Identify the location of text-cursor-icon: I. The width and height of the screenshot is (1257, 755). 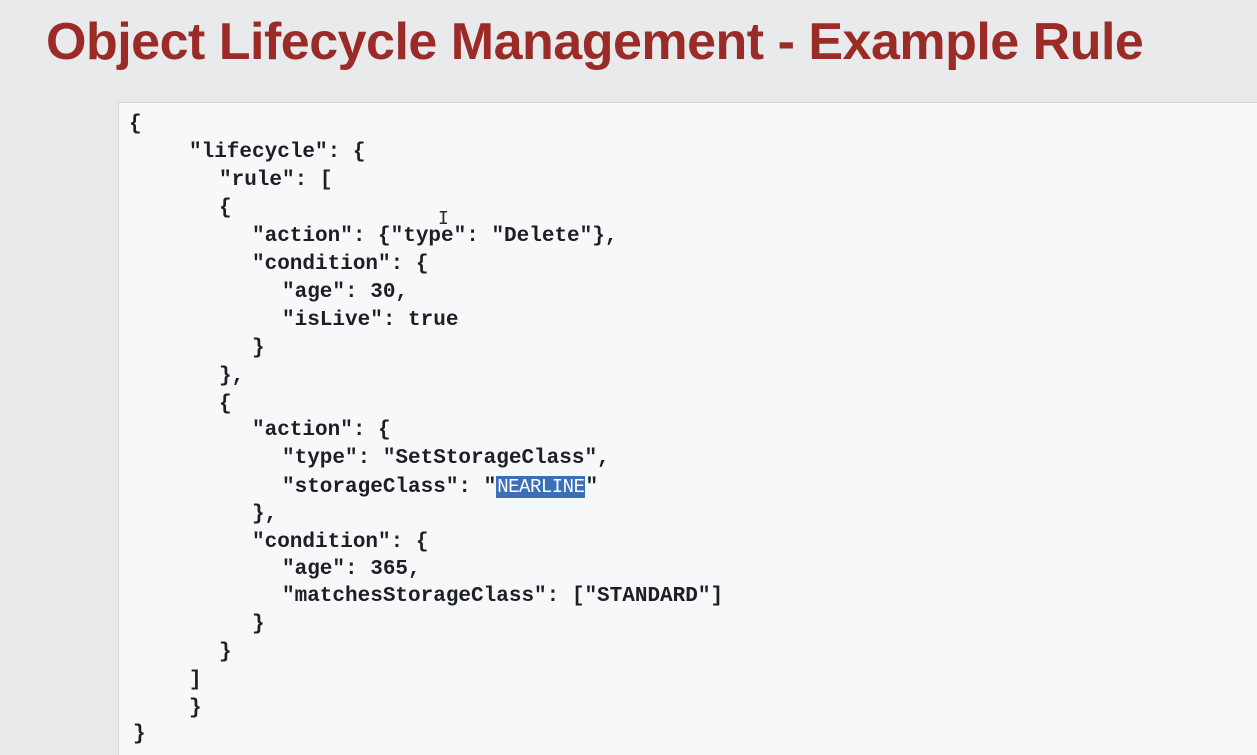
(443, 218).